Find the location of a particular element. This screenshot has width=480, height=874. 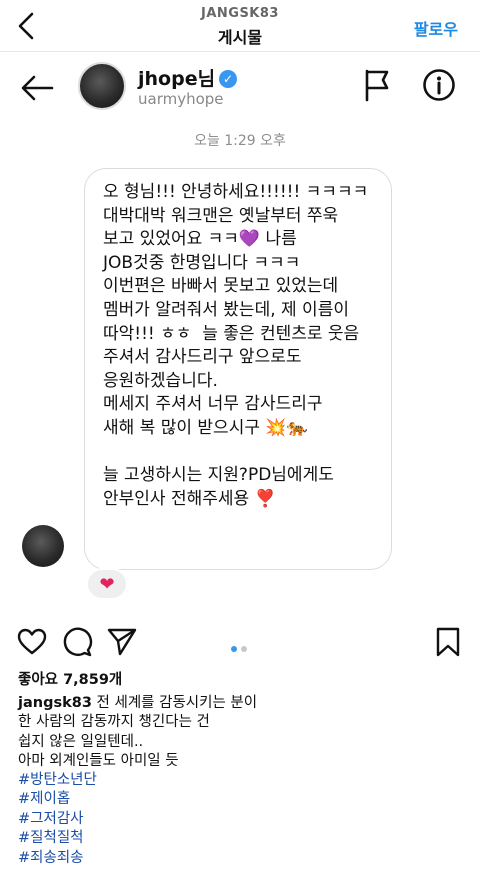

carousel-dot-active is located at coordinates (234, 649).